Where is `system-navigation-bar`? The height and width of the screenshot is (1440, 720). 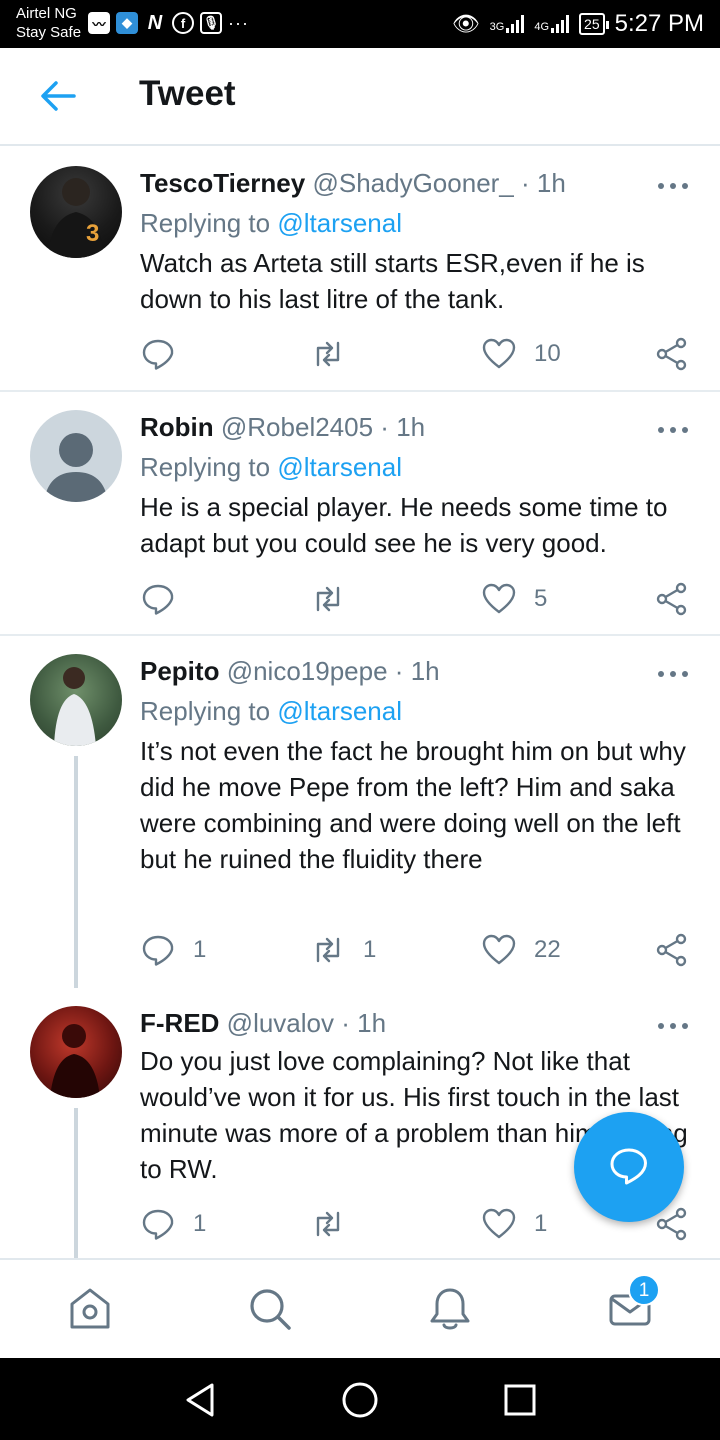
system-navigation-bar is located at coordinates (360, 1399).